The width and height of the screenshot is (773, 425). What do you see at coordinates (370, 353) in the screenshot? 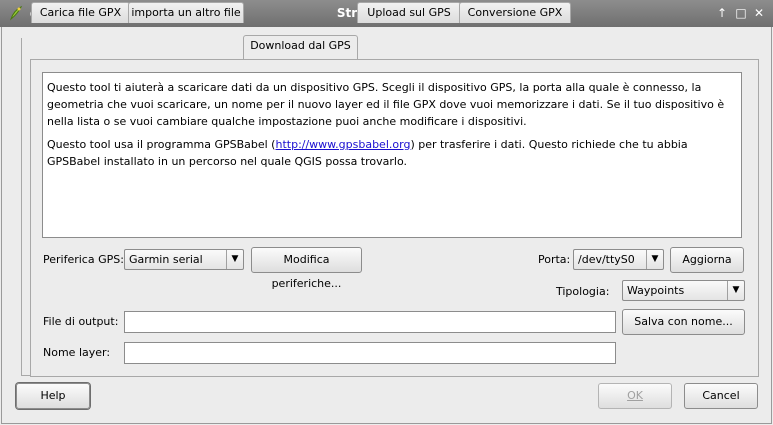
I see `layer-name-input` at bounding box center [370, 353].